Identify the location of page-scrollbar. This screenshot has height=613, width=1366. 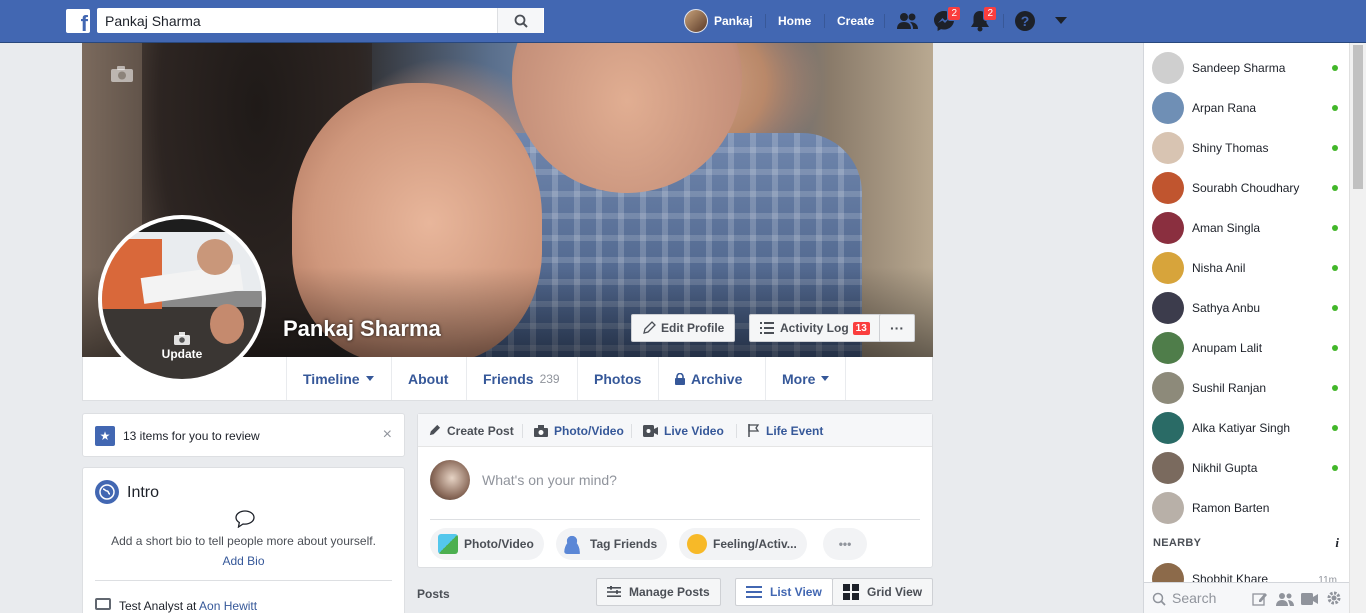
(1357, 328).